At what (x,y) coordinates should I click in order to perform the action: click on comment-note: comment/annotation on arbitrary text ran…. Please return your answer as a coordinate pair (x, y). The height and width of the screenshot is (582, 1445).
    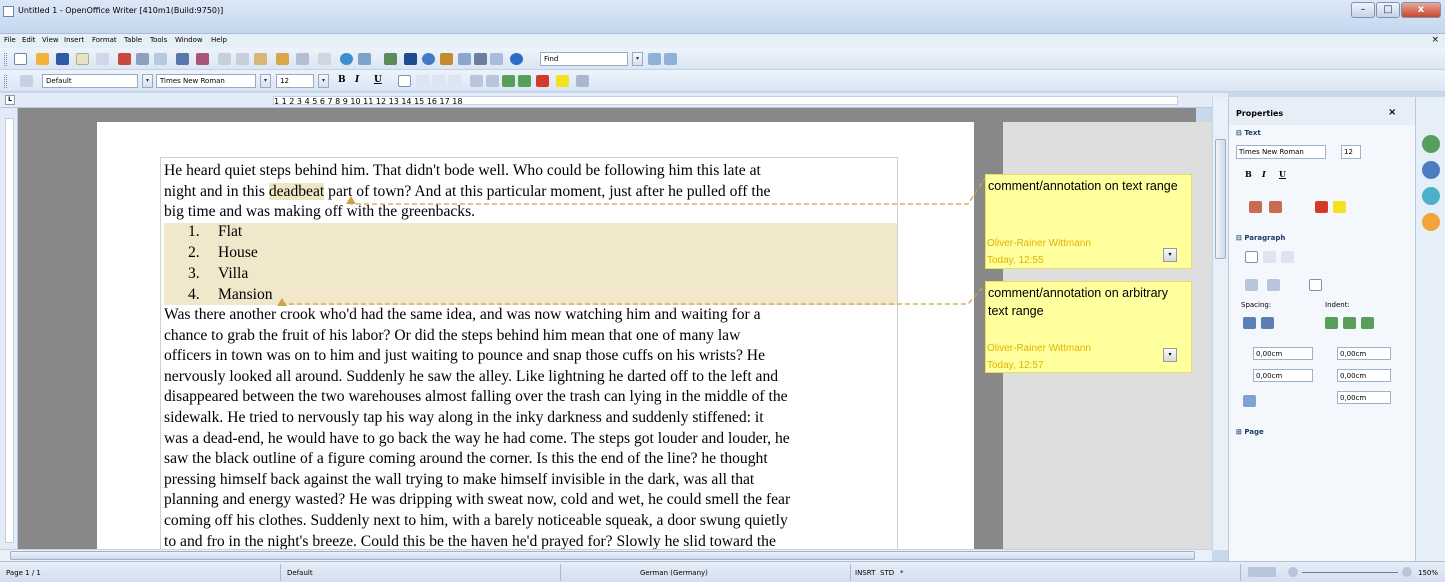
    Looking at the image, I should click on (1088, 327).